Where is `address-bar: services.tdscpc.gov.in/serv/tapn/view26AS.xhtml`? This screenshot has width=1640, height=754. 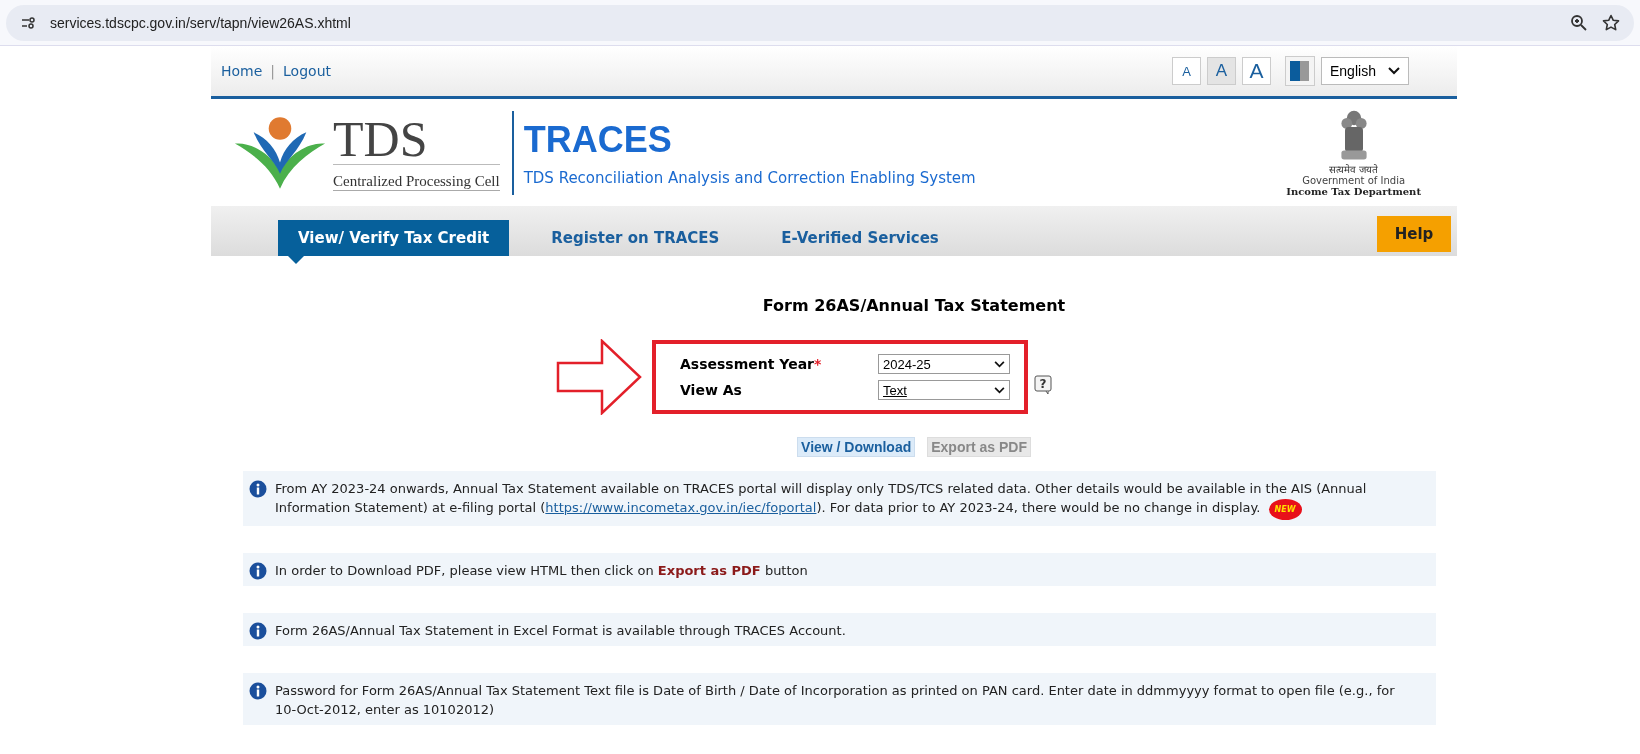 address-bar: services.tdscpc.gov.in/serv/tapn/view26AS.xhtml is located at coordinates (820, 22).